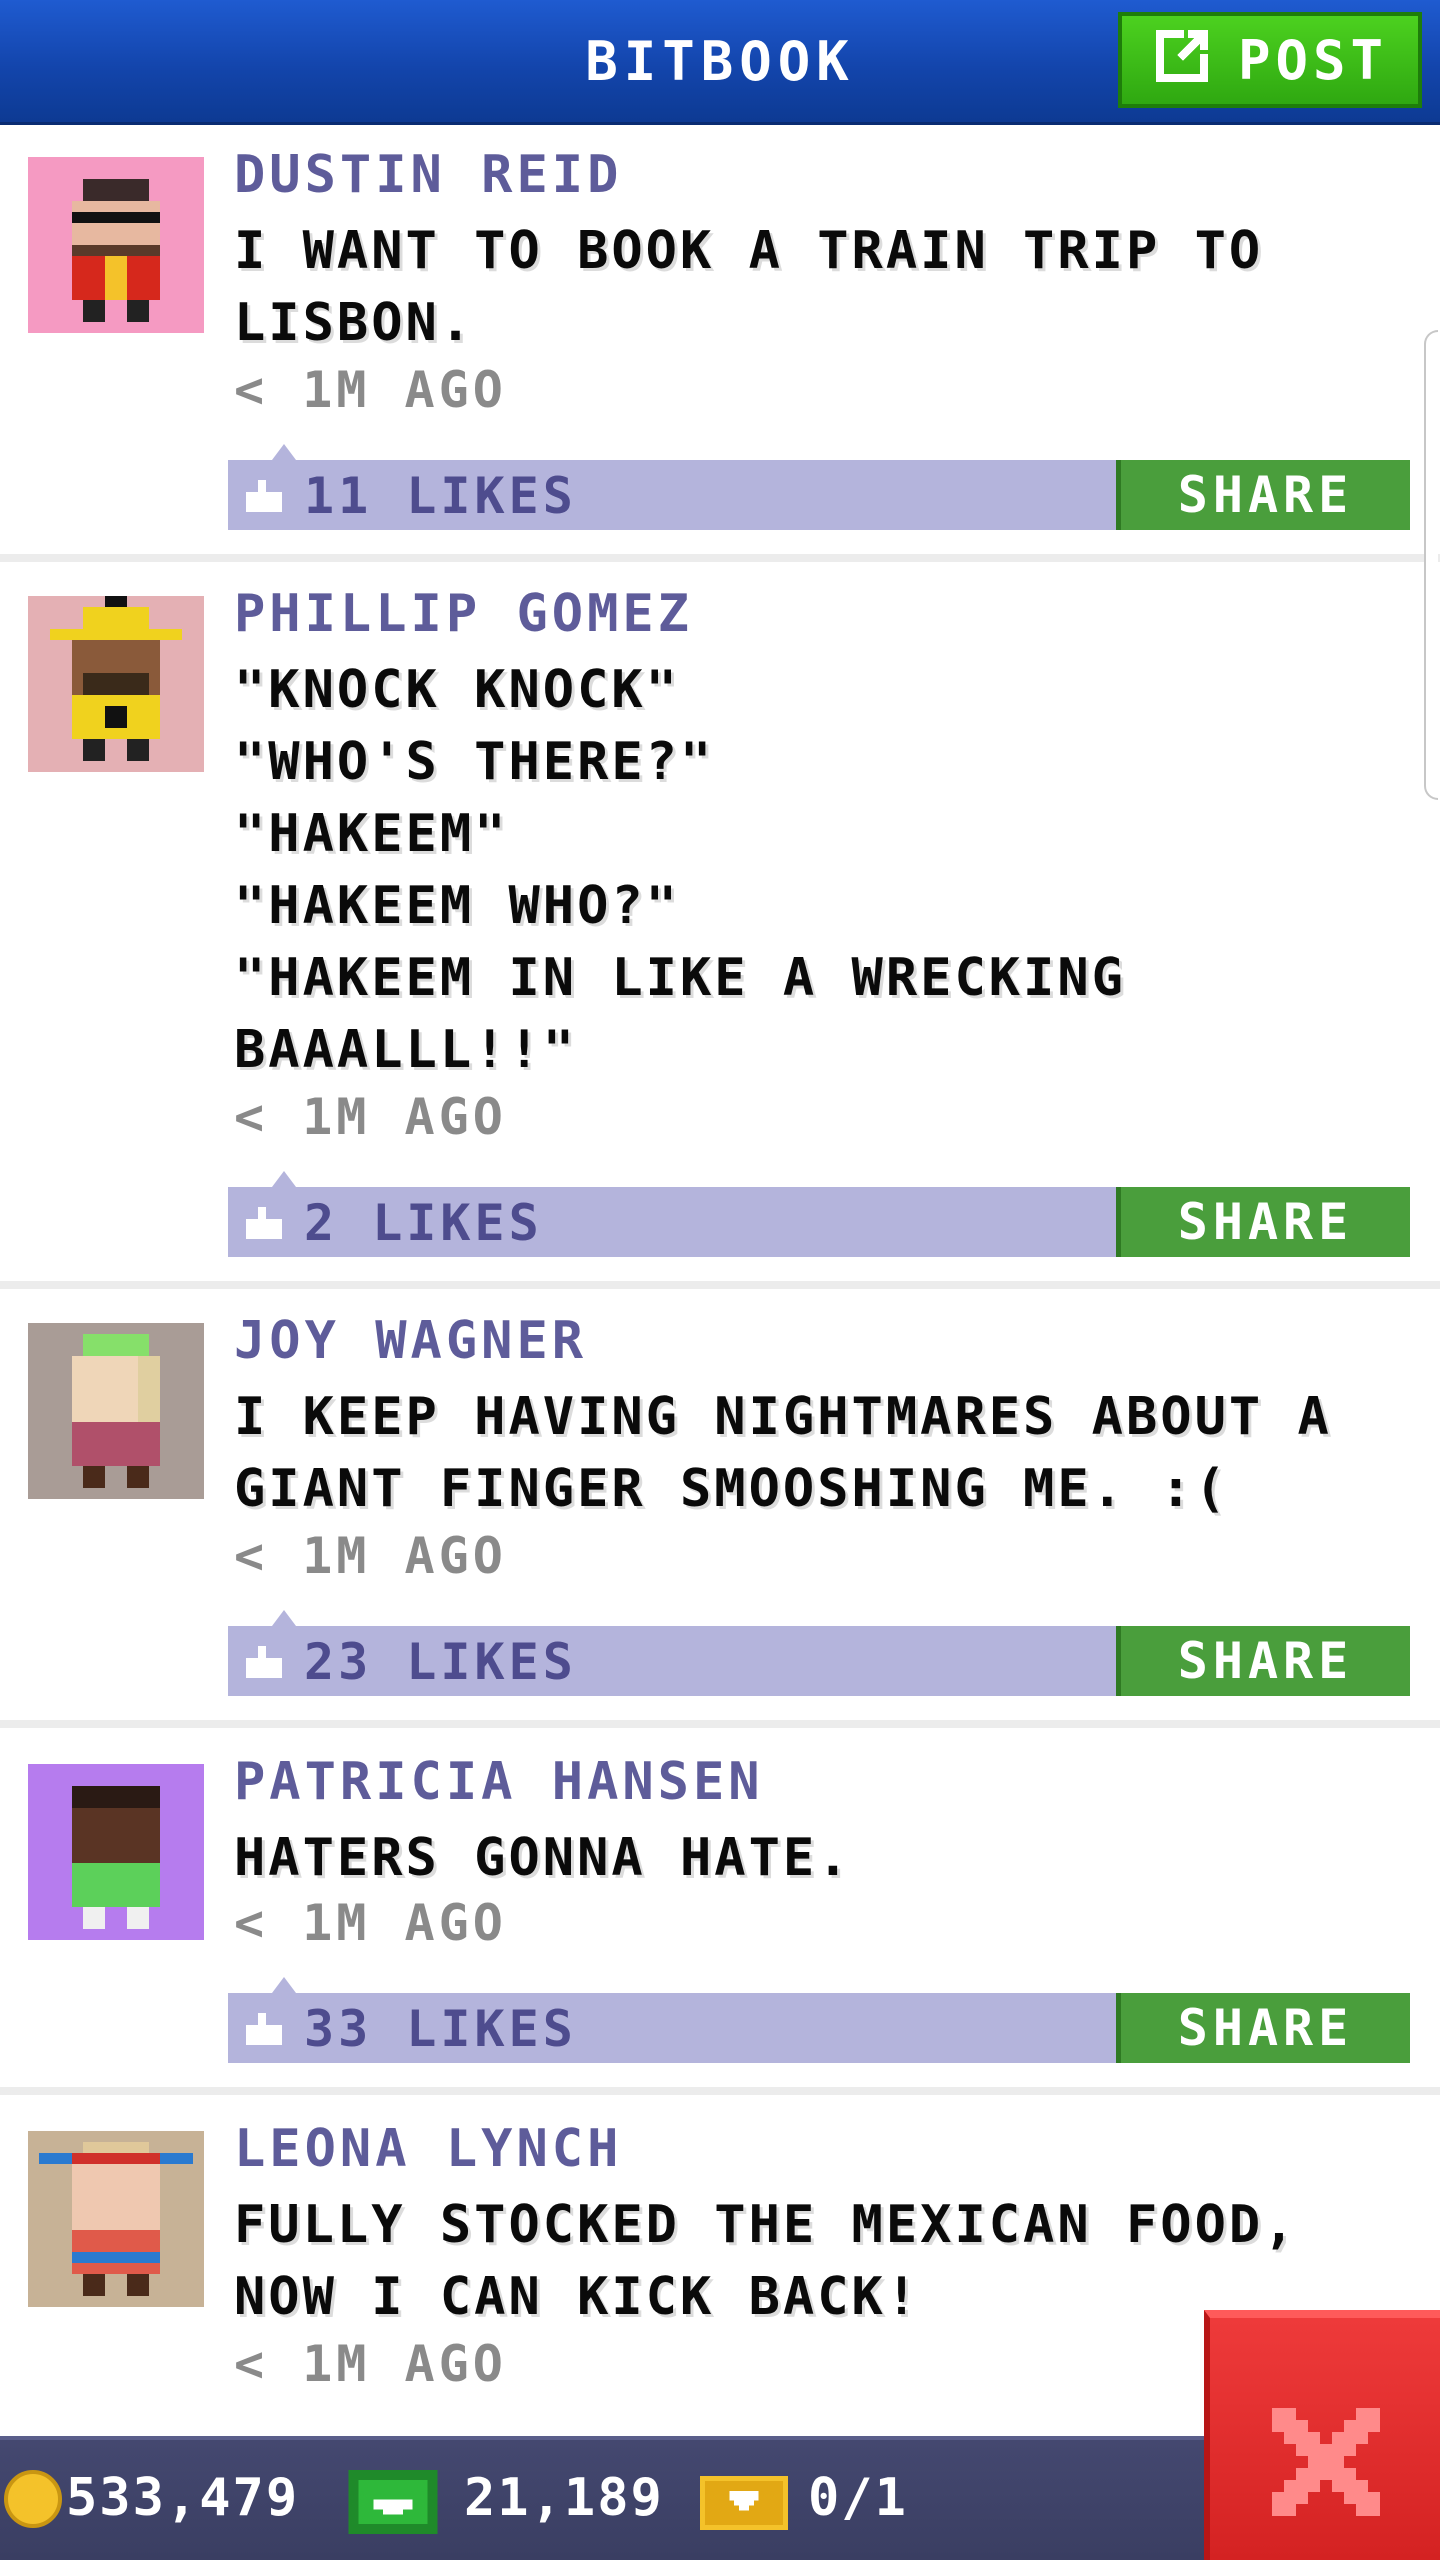 The image size is (1440, 2560). Describe the element at coordinates (499, 1782) in the screenshot. I see `post-author: PATRICIA HANSEN` at that location.